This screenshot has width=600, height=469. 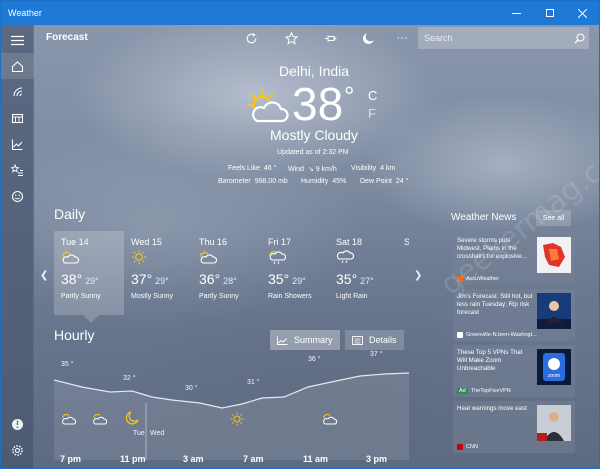 What do you see at coordinates (227, 273) in the screenshot?
I see `day-card-thu: Thu 16 36° 28° Partly Sunny` at bounding box center [227, 273].